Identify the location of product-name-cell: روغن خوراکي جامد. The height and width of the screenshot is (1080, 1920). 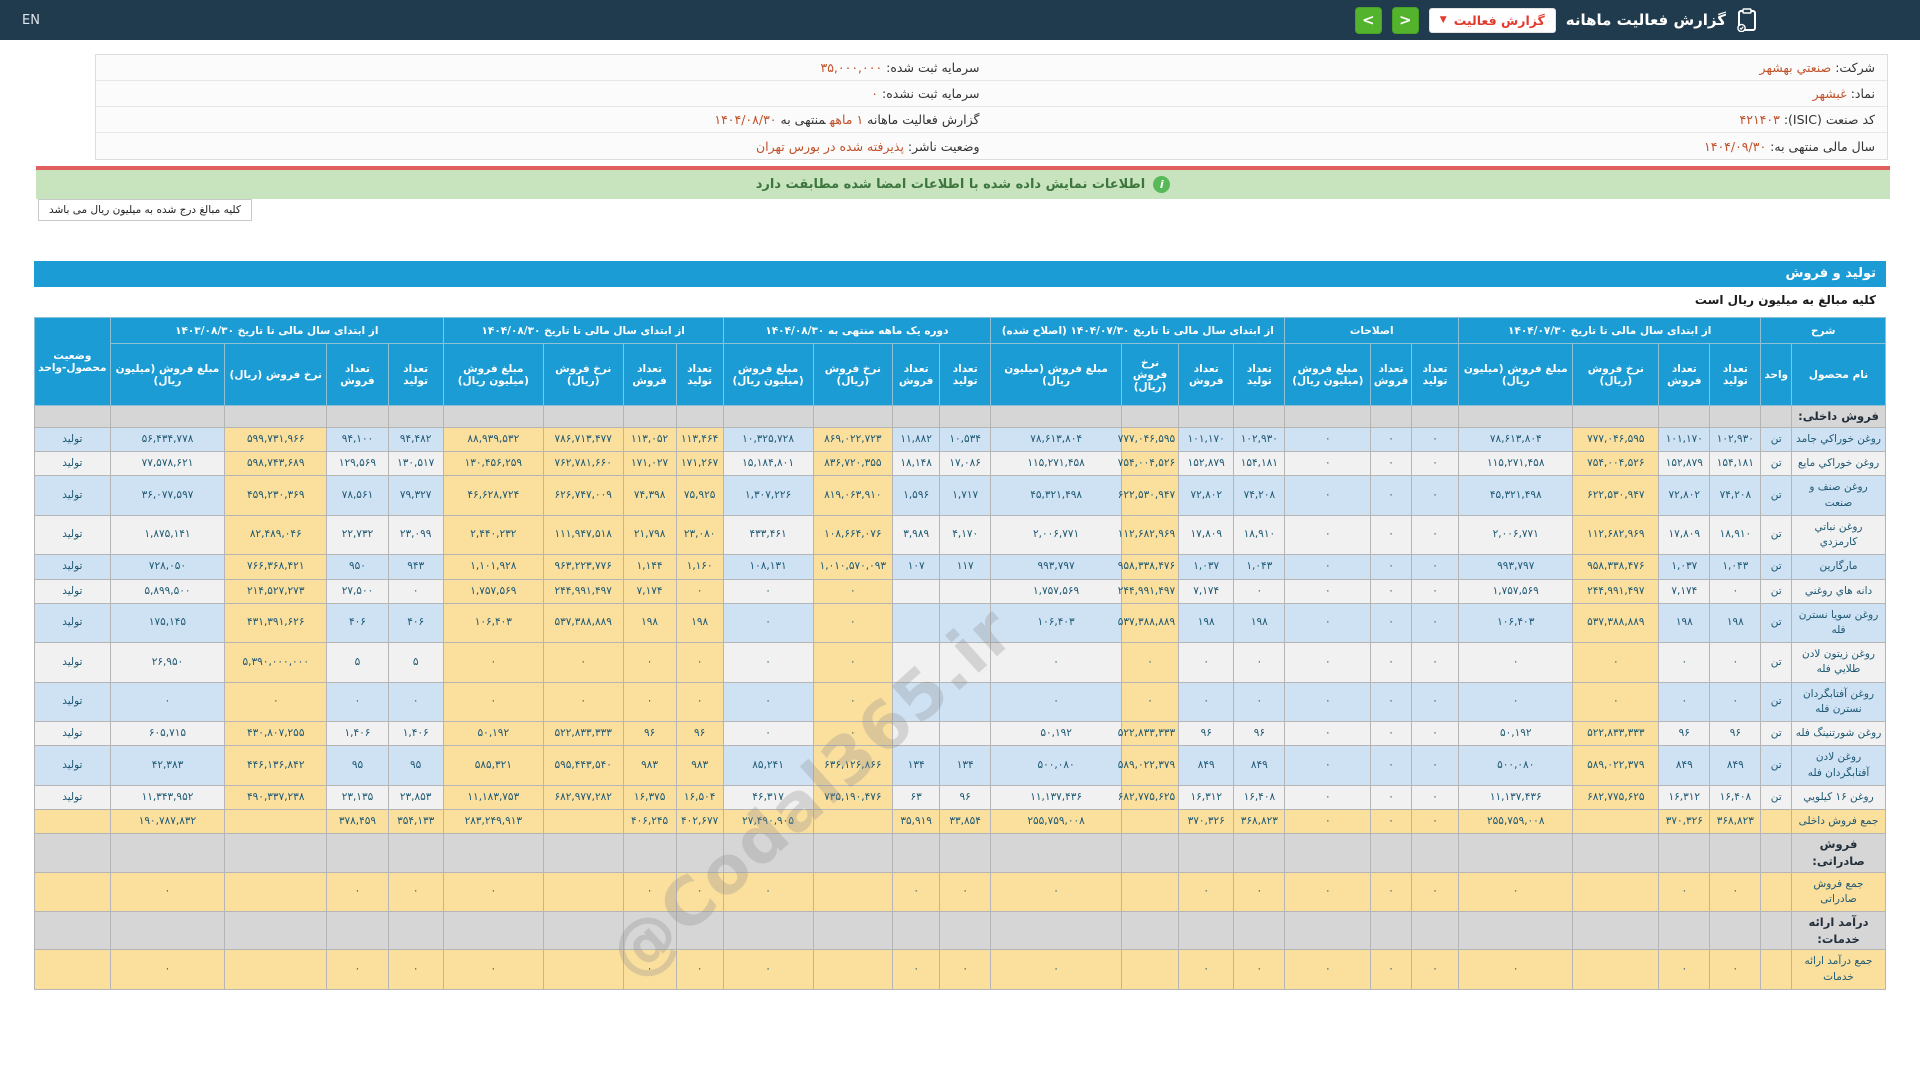
(1838, 439).